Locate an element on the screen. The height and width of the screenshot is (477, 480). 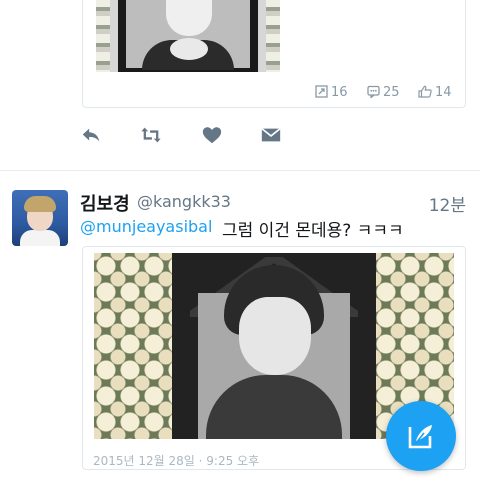
reply-count: 25 is located at coordinates (383, 92).